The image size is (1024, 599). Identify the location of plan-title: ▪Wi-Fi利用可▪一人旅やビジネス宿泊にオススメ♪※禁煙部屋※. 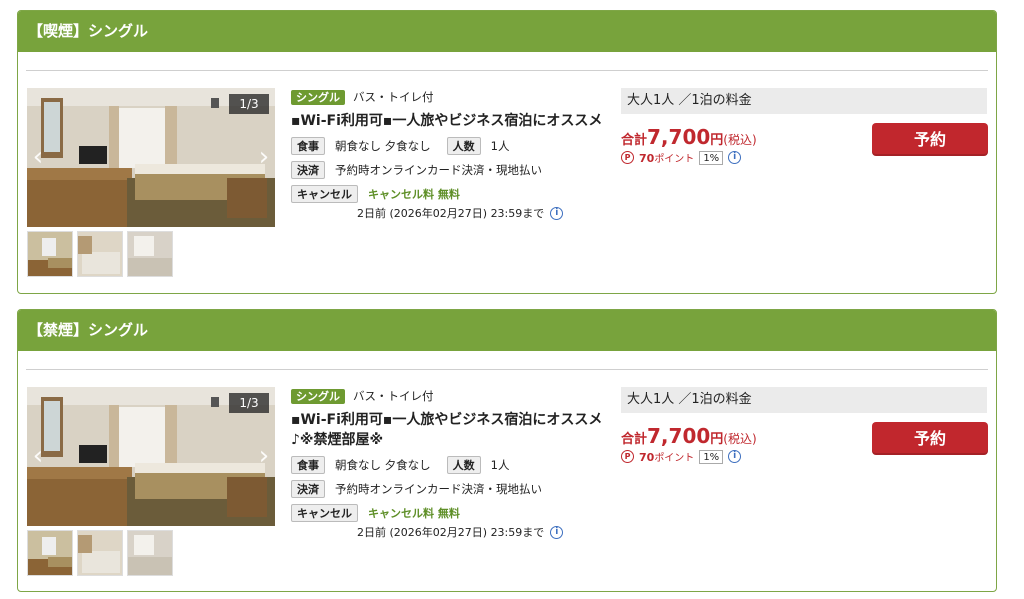
(451, 430).